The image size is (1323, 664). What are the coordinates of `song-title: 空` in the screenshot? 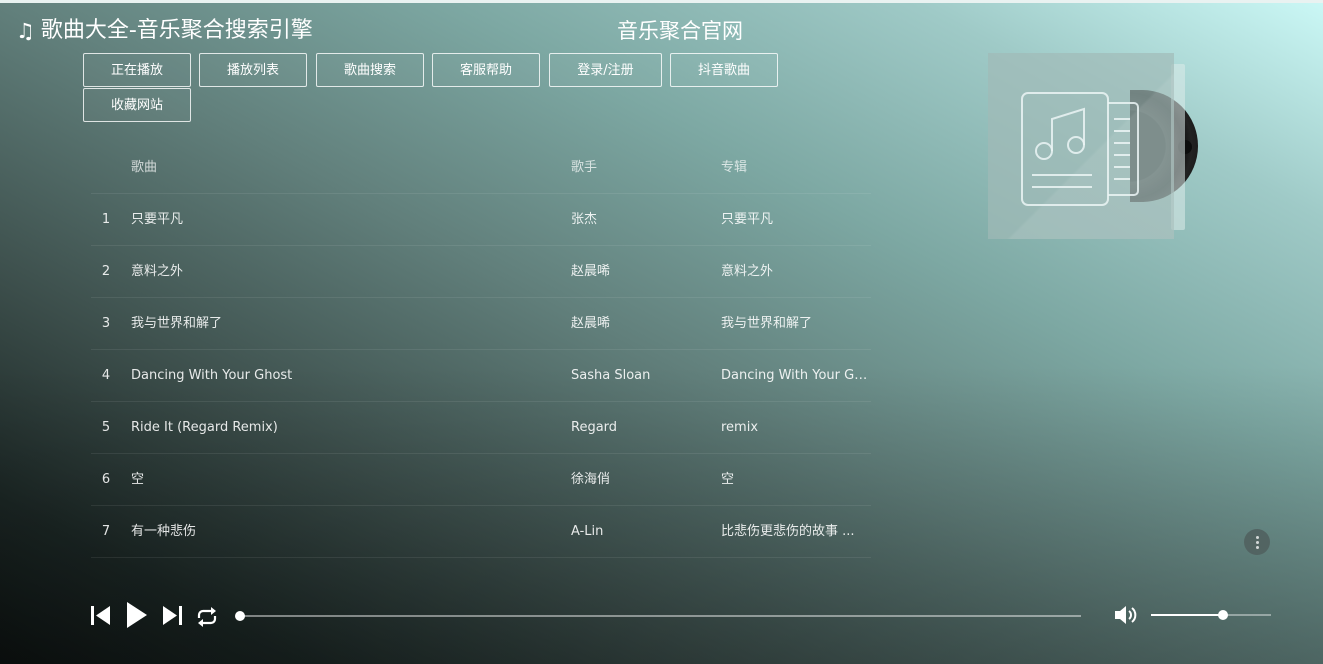 It's located at (138, 479).